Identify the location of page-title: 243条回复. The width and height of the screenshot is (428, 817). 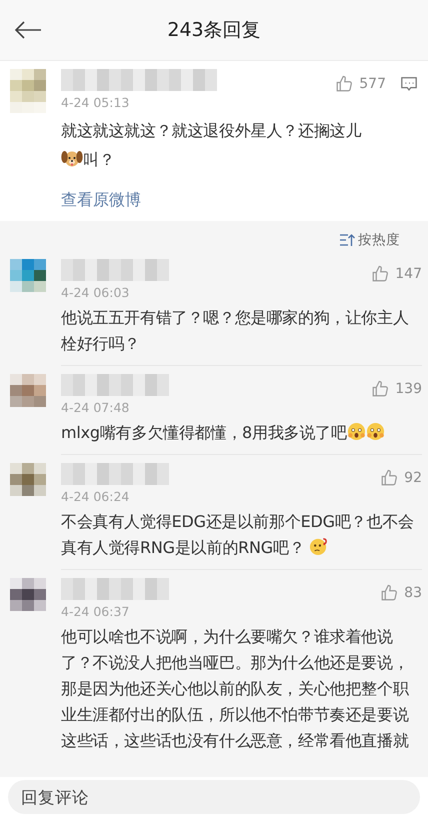
(214, 30).